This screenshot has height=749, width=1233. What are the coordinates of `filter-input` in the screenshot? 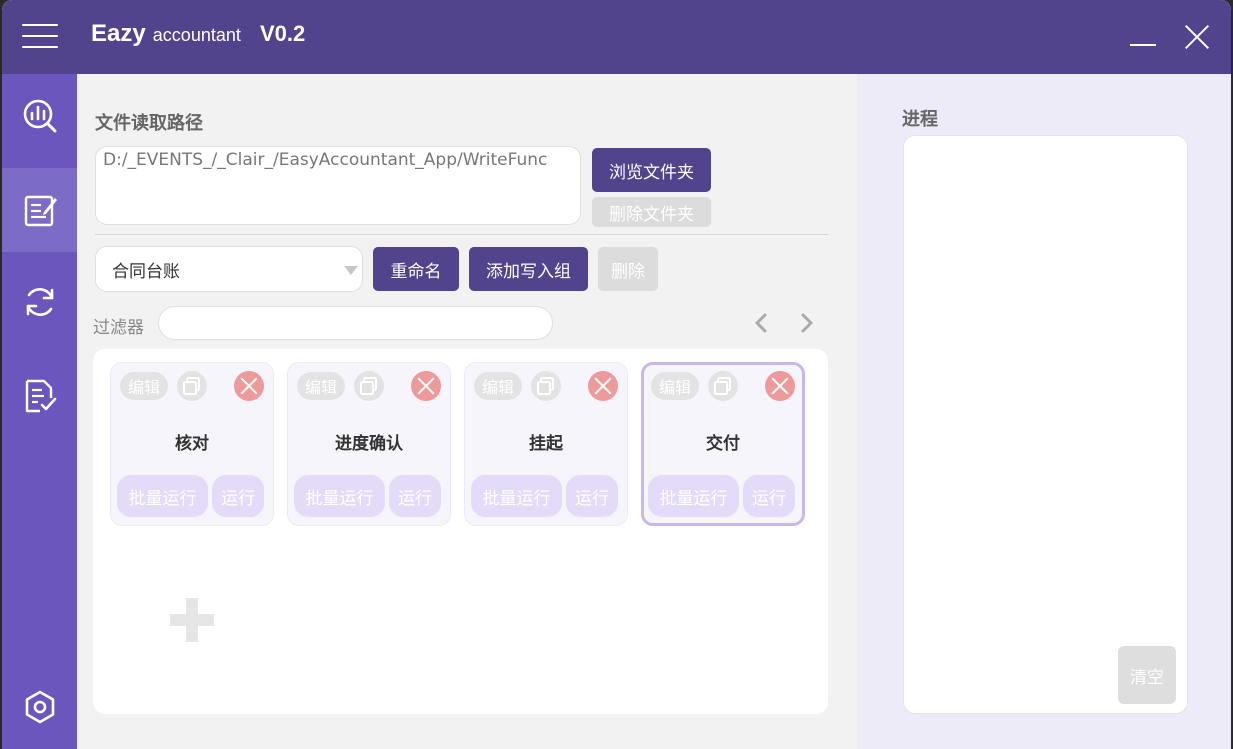 It's located at (355, 323).